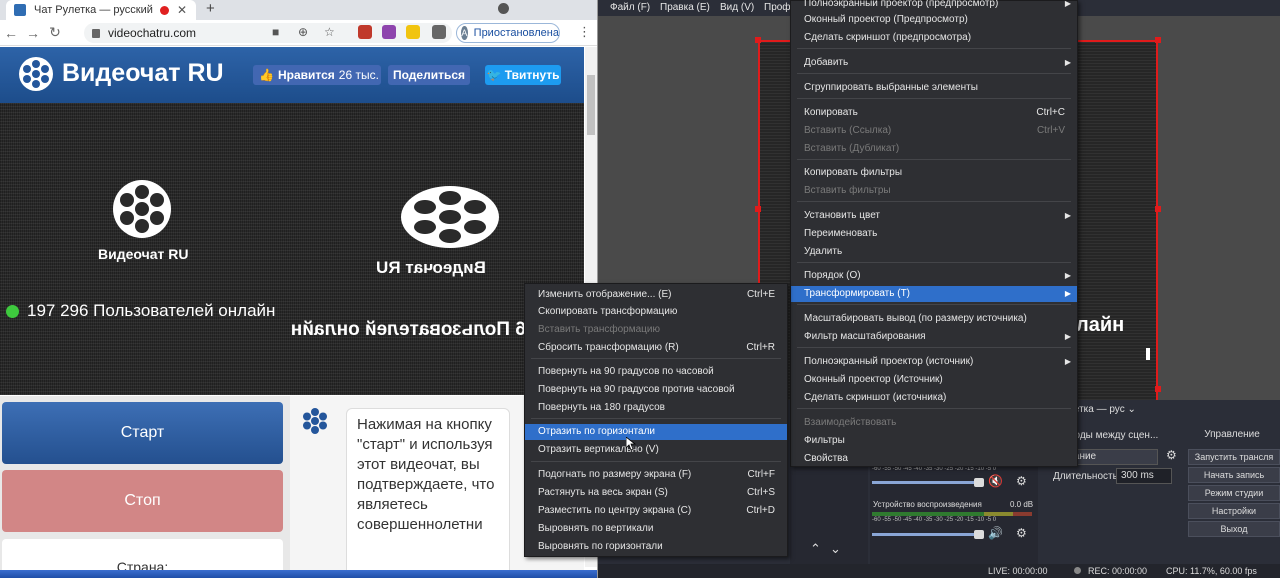  Describe the element at coordinates (317, 75) in the screenshot. I see `facebook-like-button: 👍 Нравится 26 тыс.` at that location.